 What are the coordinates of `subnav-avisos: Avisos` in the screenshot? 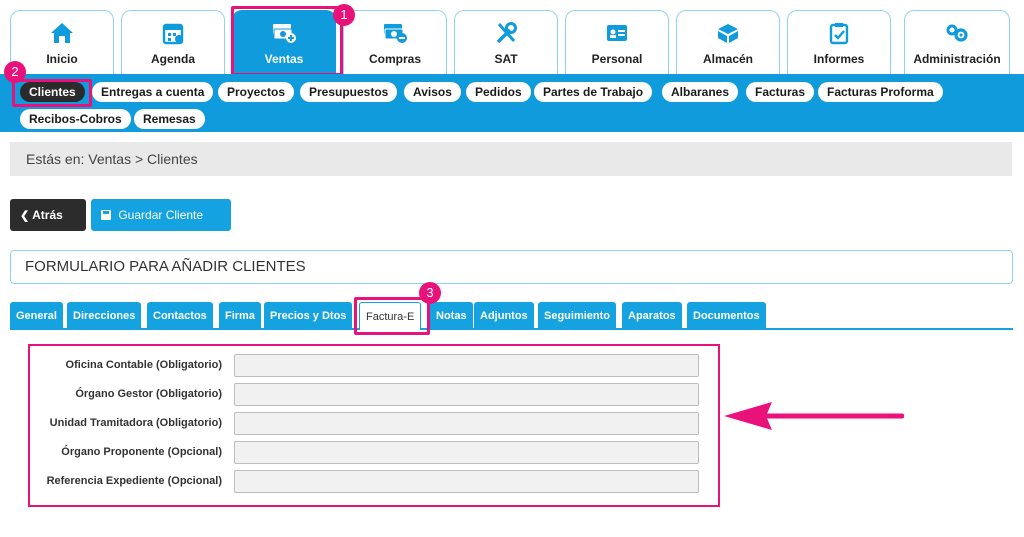 It's located at (432, 92).